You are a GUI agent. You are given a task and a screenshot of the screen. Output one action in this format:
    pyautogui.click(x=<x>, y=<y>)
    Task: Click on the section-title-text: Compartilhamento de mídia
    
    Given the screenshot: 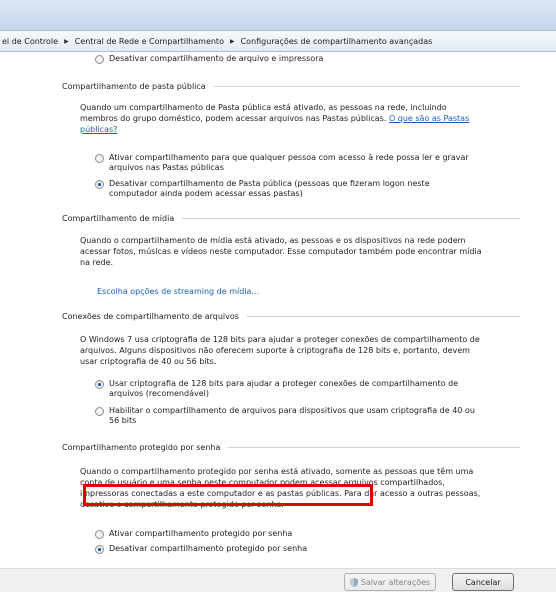 What is the action you would take?
    pyautogui.click(x=118, y=218)
    